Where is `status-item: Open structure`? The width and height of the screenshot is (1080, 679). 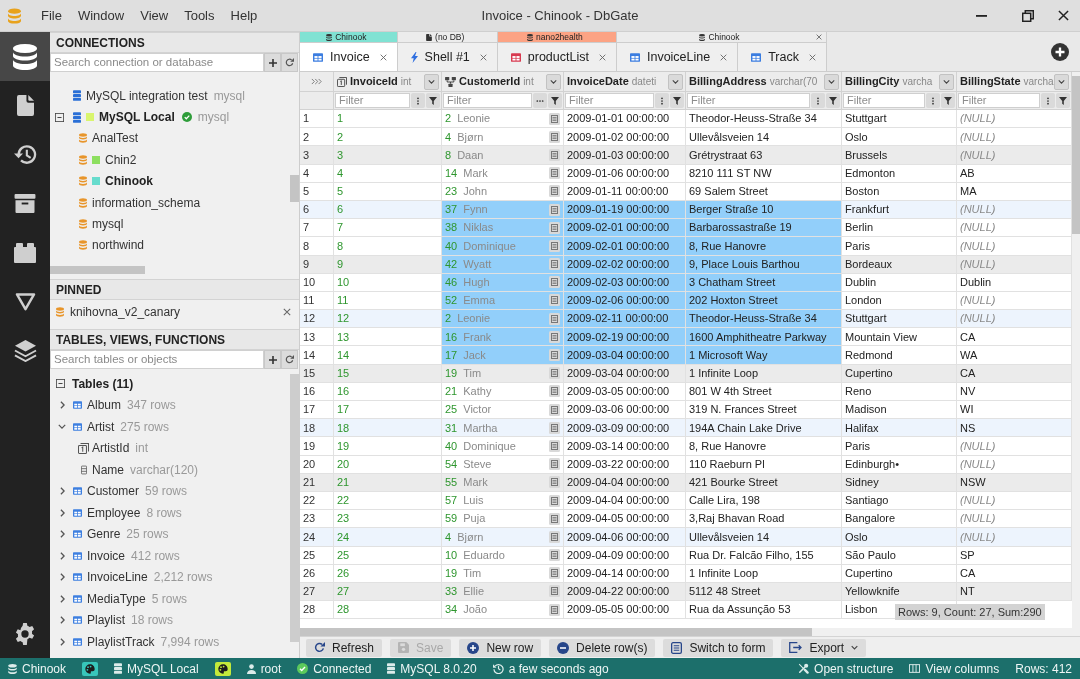 status-item: Open structure is located at coordinates (854, 668).